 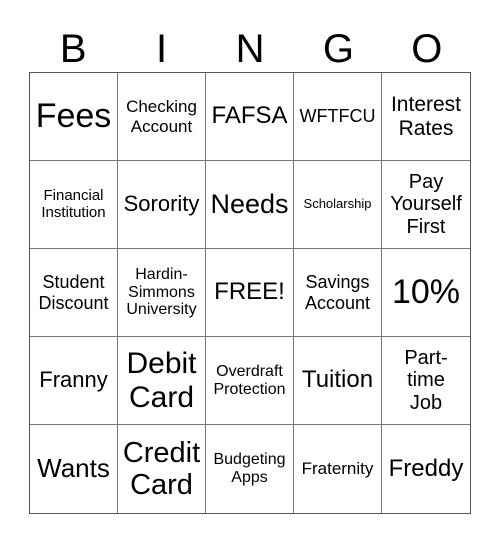 I want to click on bingo-cell: FAFSA, so click(x=250, y=117).